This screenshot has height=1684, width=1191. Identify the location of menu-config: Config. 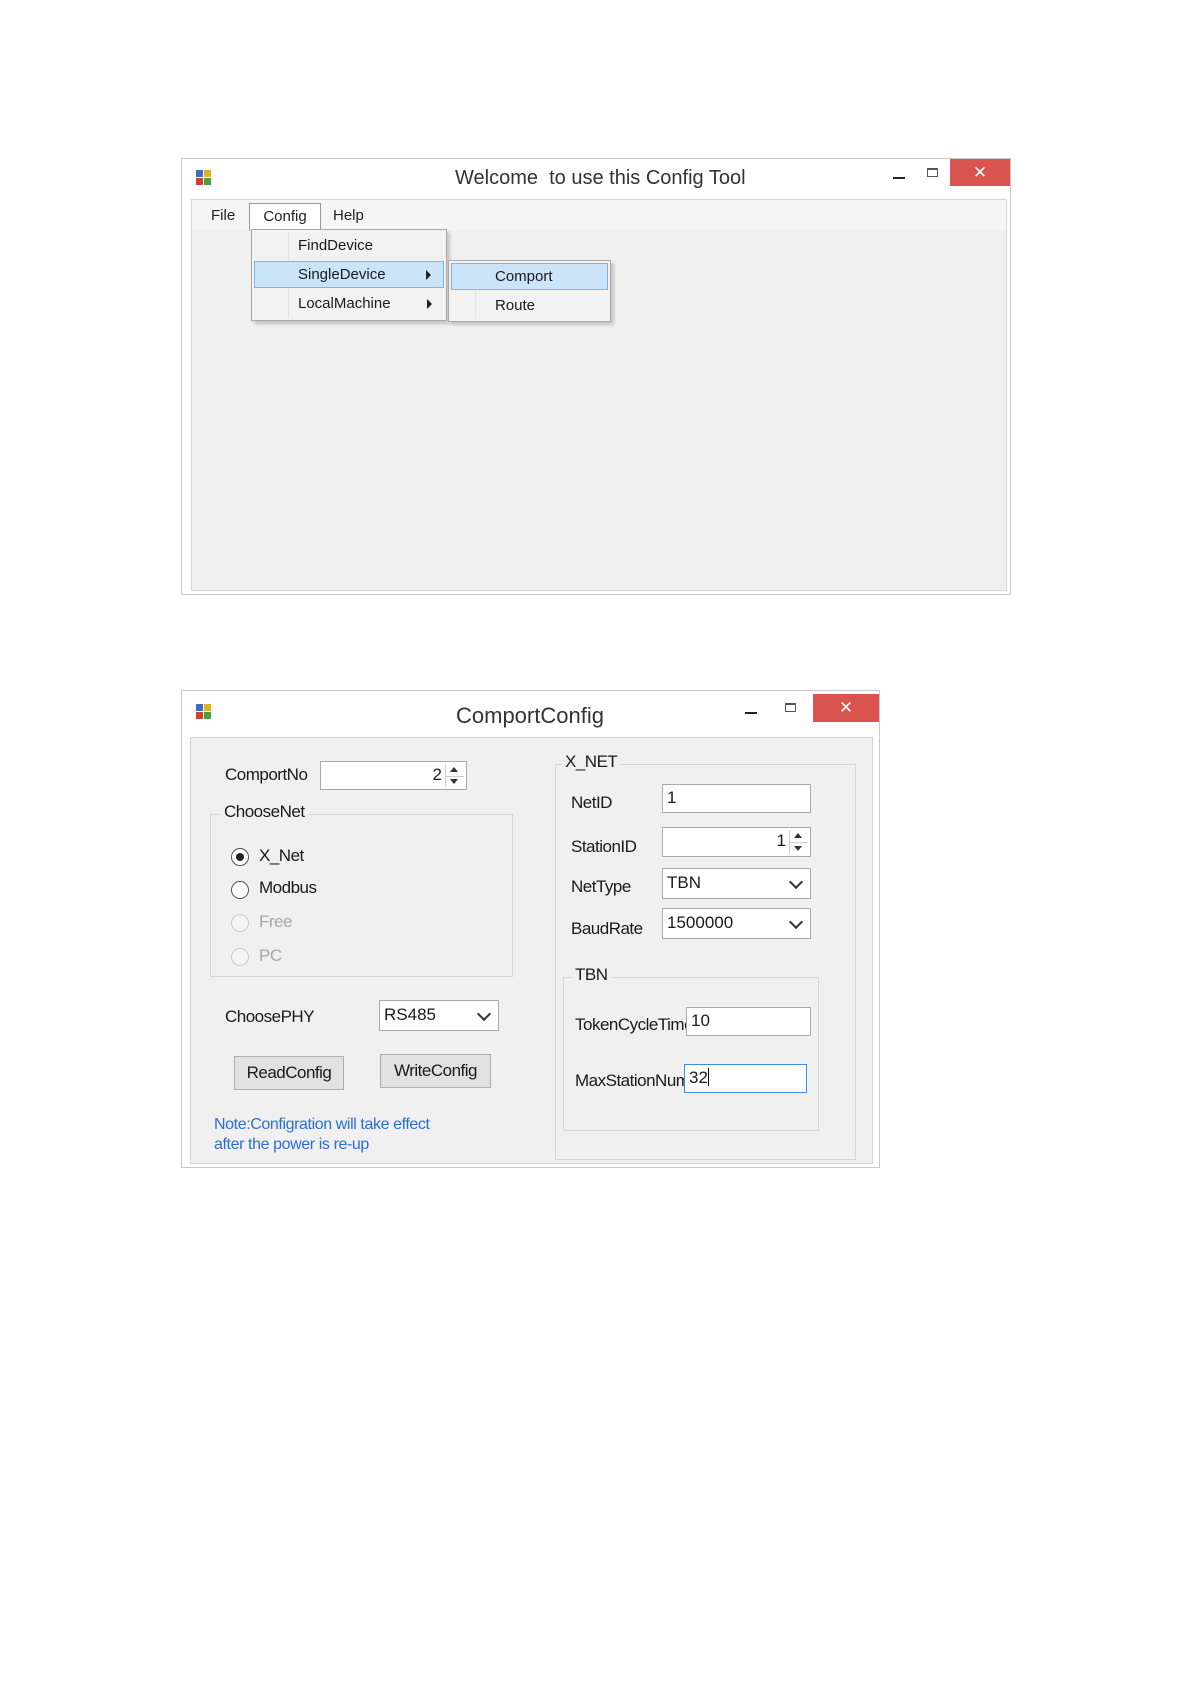
(285, 217).